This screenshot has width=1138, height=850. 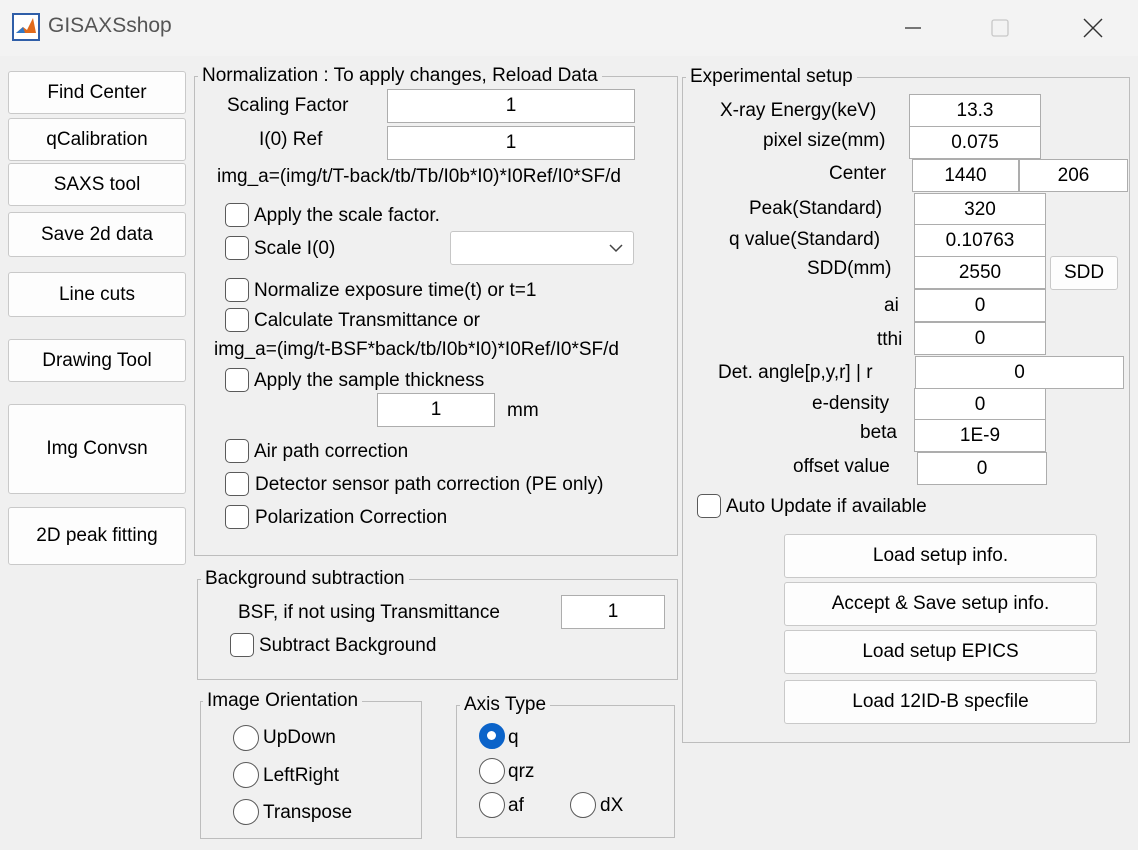 What do you see at coordinates (980, 305) in the screenshot?
I see `ai-field: 0` at bounding box center [980, 305].